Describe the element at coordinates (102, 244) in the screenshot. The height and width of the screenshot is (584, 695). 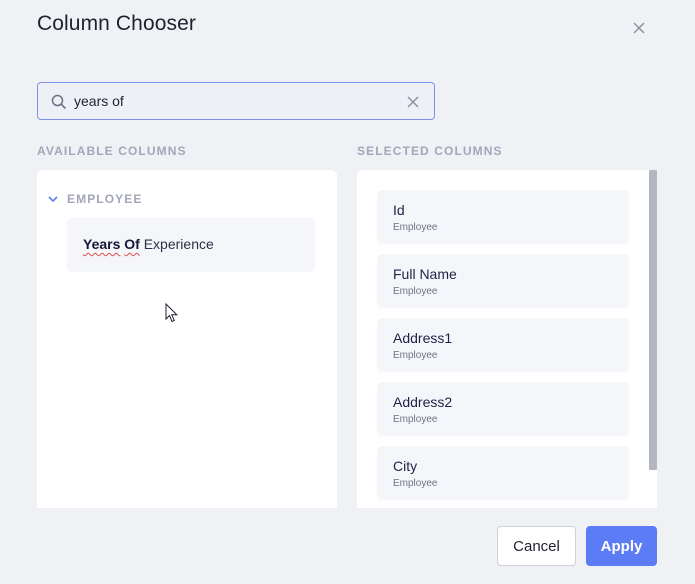
I see `search-match-highlight: Years` at that location.